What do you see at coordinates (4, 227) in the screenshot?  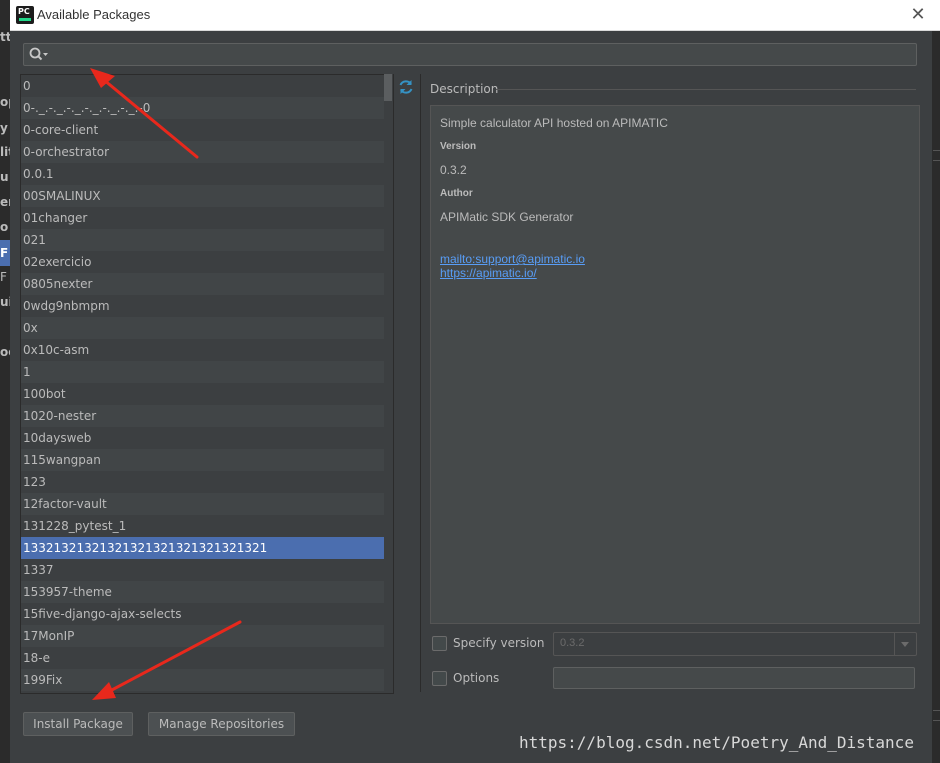 I see `background-text-fragment: o` at bounding box center [4, 227].